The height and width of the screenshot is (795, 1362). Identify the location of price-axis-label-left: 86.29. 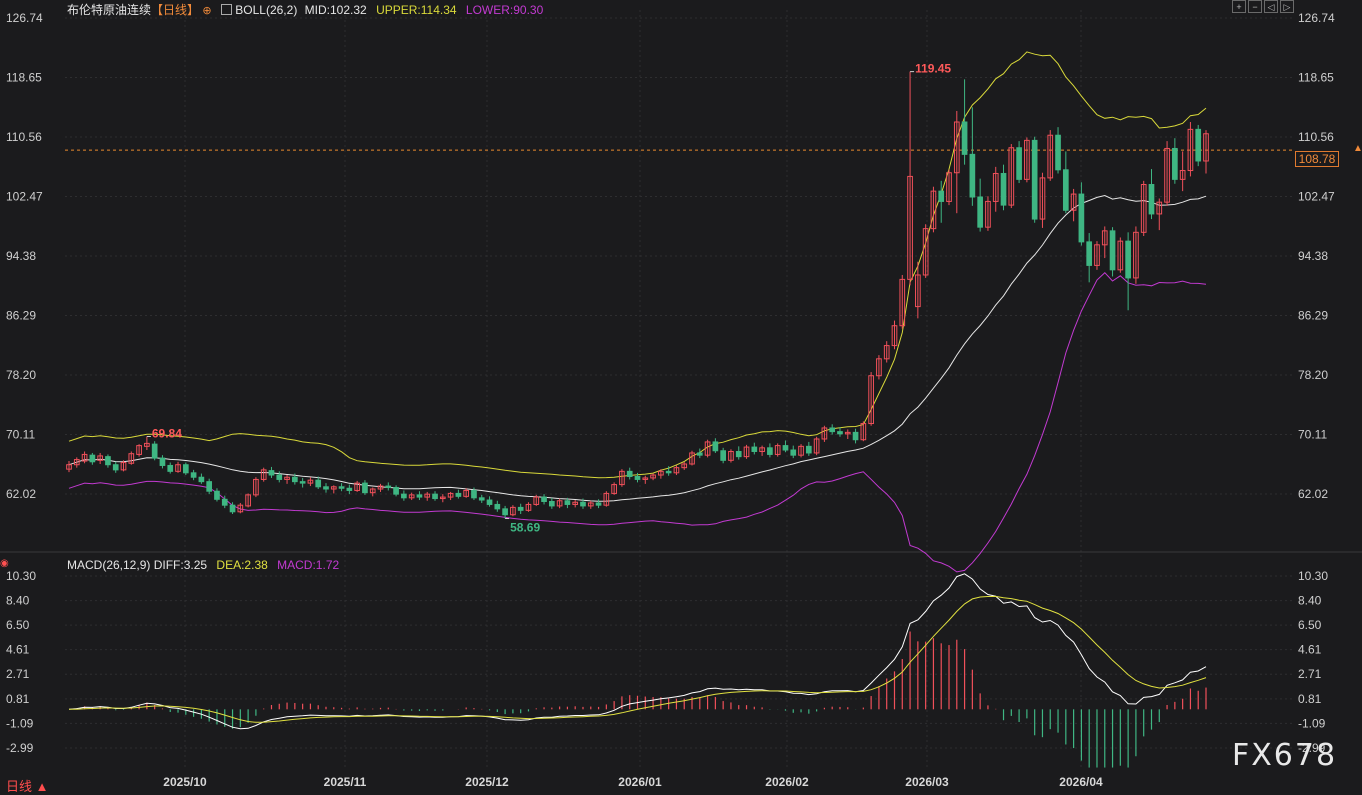
(21, 316).